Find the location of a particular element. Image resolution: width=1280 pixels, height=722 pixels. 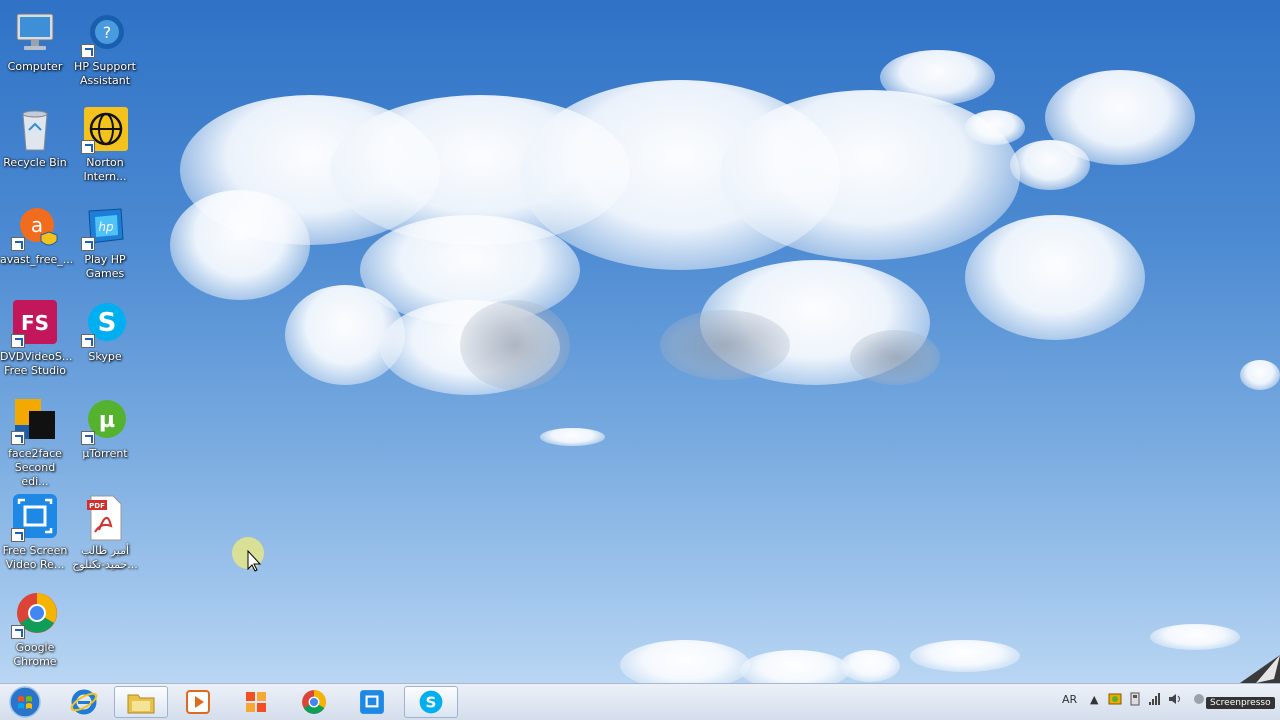

taskbar-media-player is located at coordinates (198, 702).